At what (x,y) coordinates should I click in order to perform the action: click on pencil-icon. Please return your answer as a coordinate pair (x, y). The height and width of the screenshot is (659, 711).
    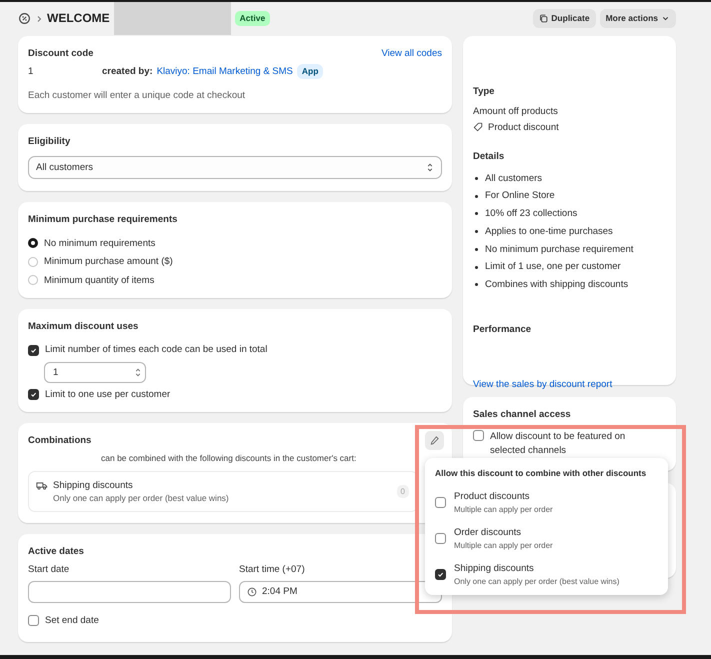
    Looking at the image, I should click on (434, 440).